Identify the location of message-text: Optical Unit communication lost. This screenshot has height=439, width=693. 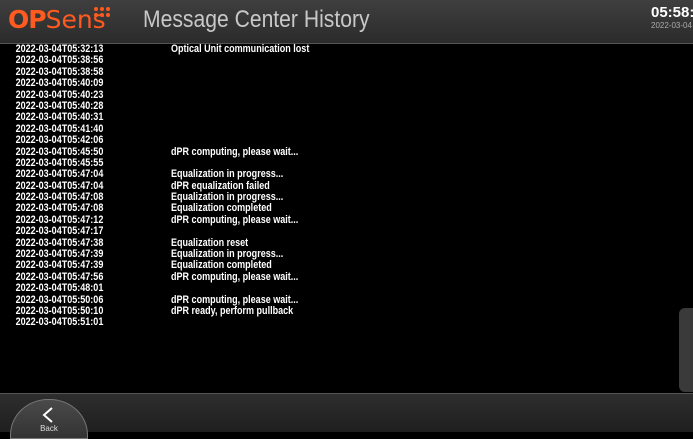
(240, 49).